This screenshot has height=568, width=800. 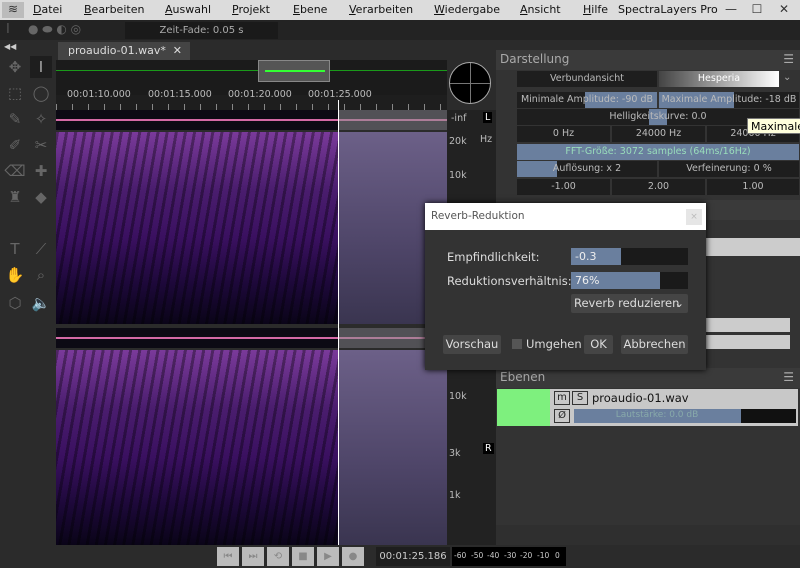 I want to click on dialog-title: Reverb-Reduktion, so click(x=478, y=216).